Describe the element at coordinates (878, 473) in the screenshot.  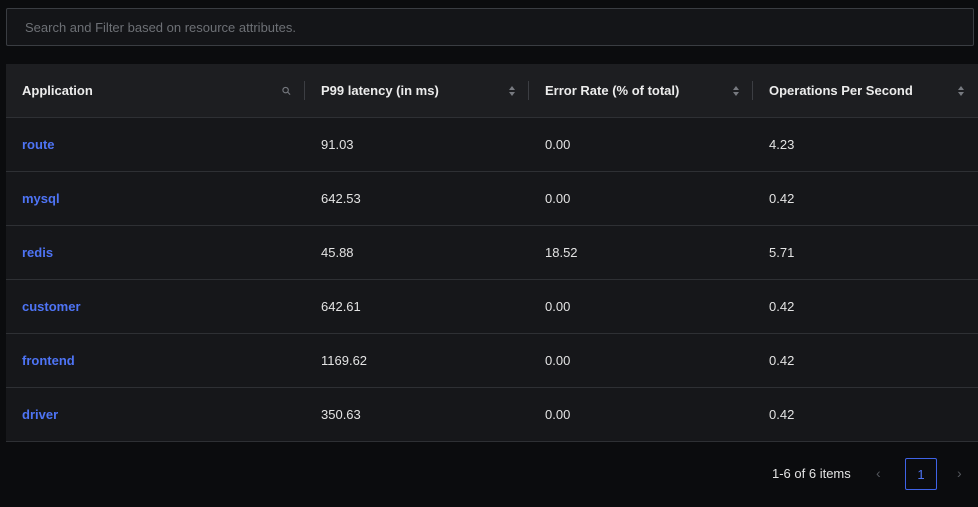
I see `prev-page-icon: ‹` at that location.